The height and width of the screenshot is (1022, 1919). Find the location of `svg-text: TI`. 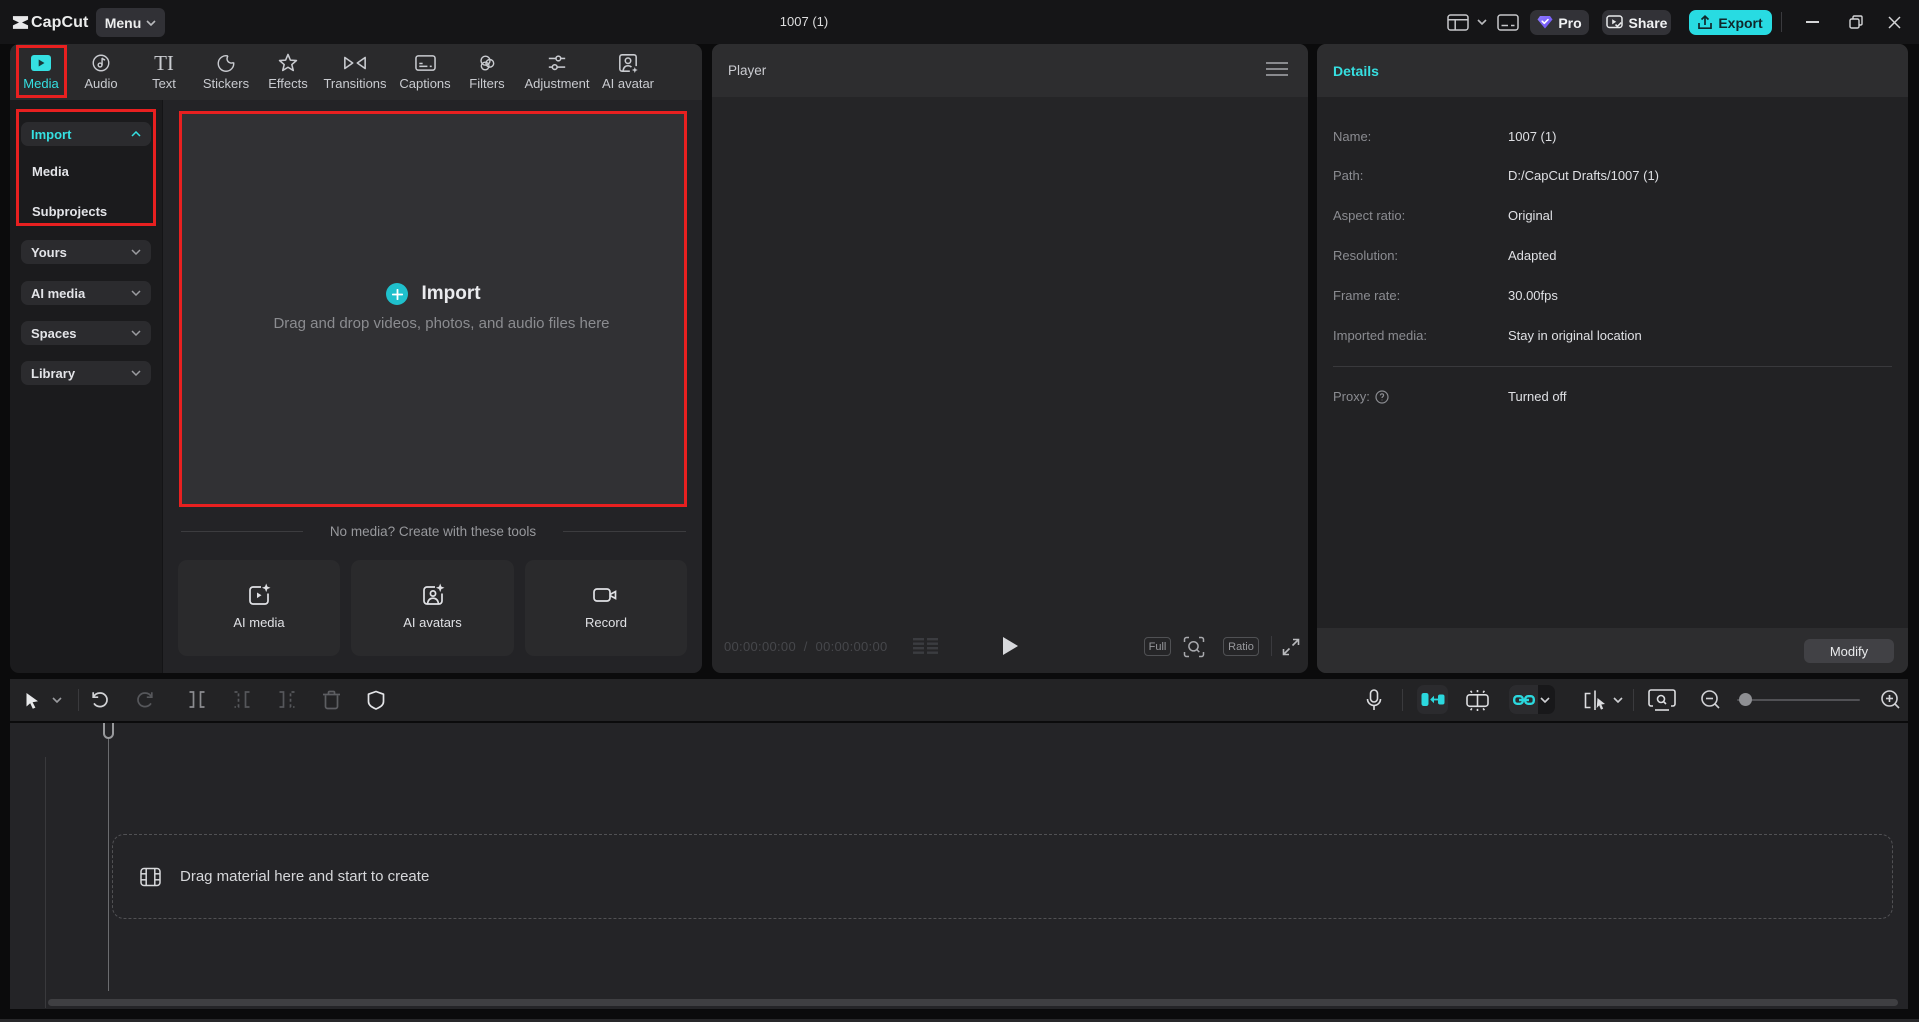

svg-text: TI is located at coordinates (164, 63).